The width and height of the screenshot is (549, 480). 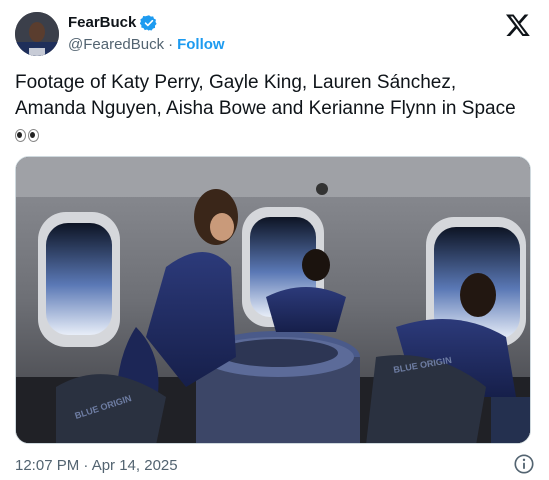 I want to click on author-handle: @FearedBuck, so click(x=116, y=45).